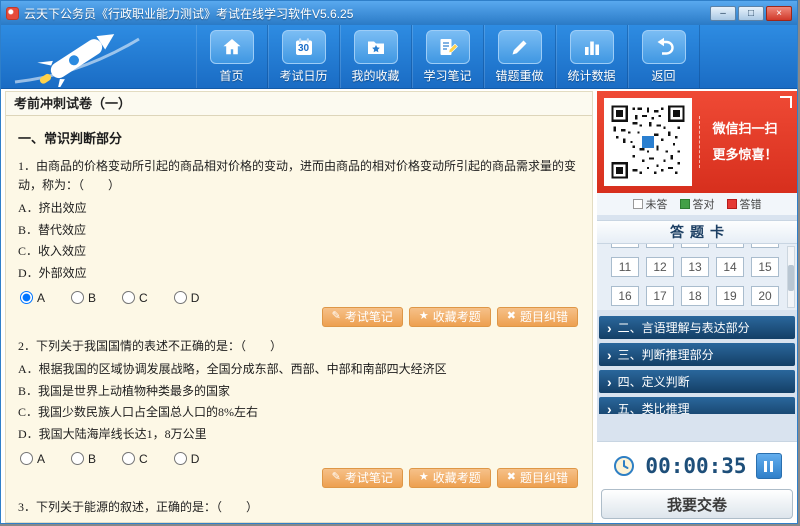 Image resolution: width=800 pixels, height=526 pixels. What do you see at coordinates (423, 477) in the screenshot?
I see `star-icon: ★` at bounding box center [423, 477].